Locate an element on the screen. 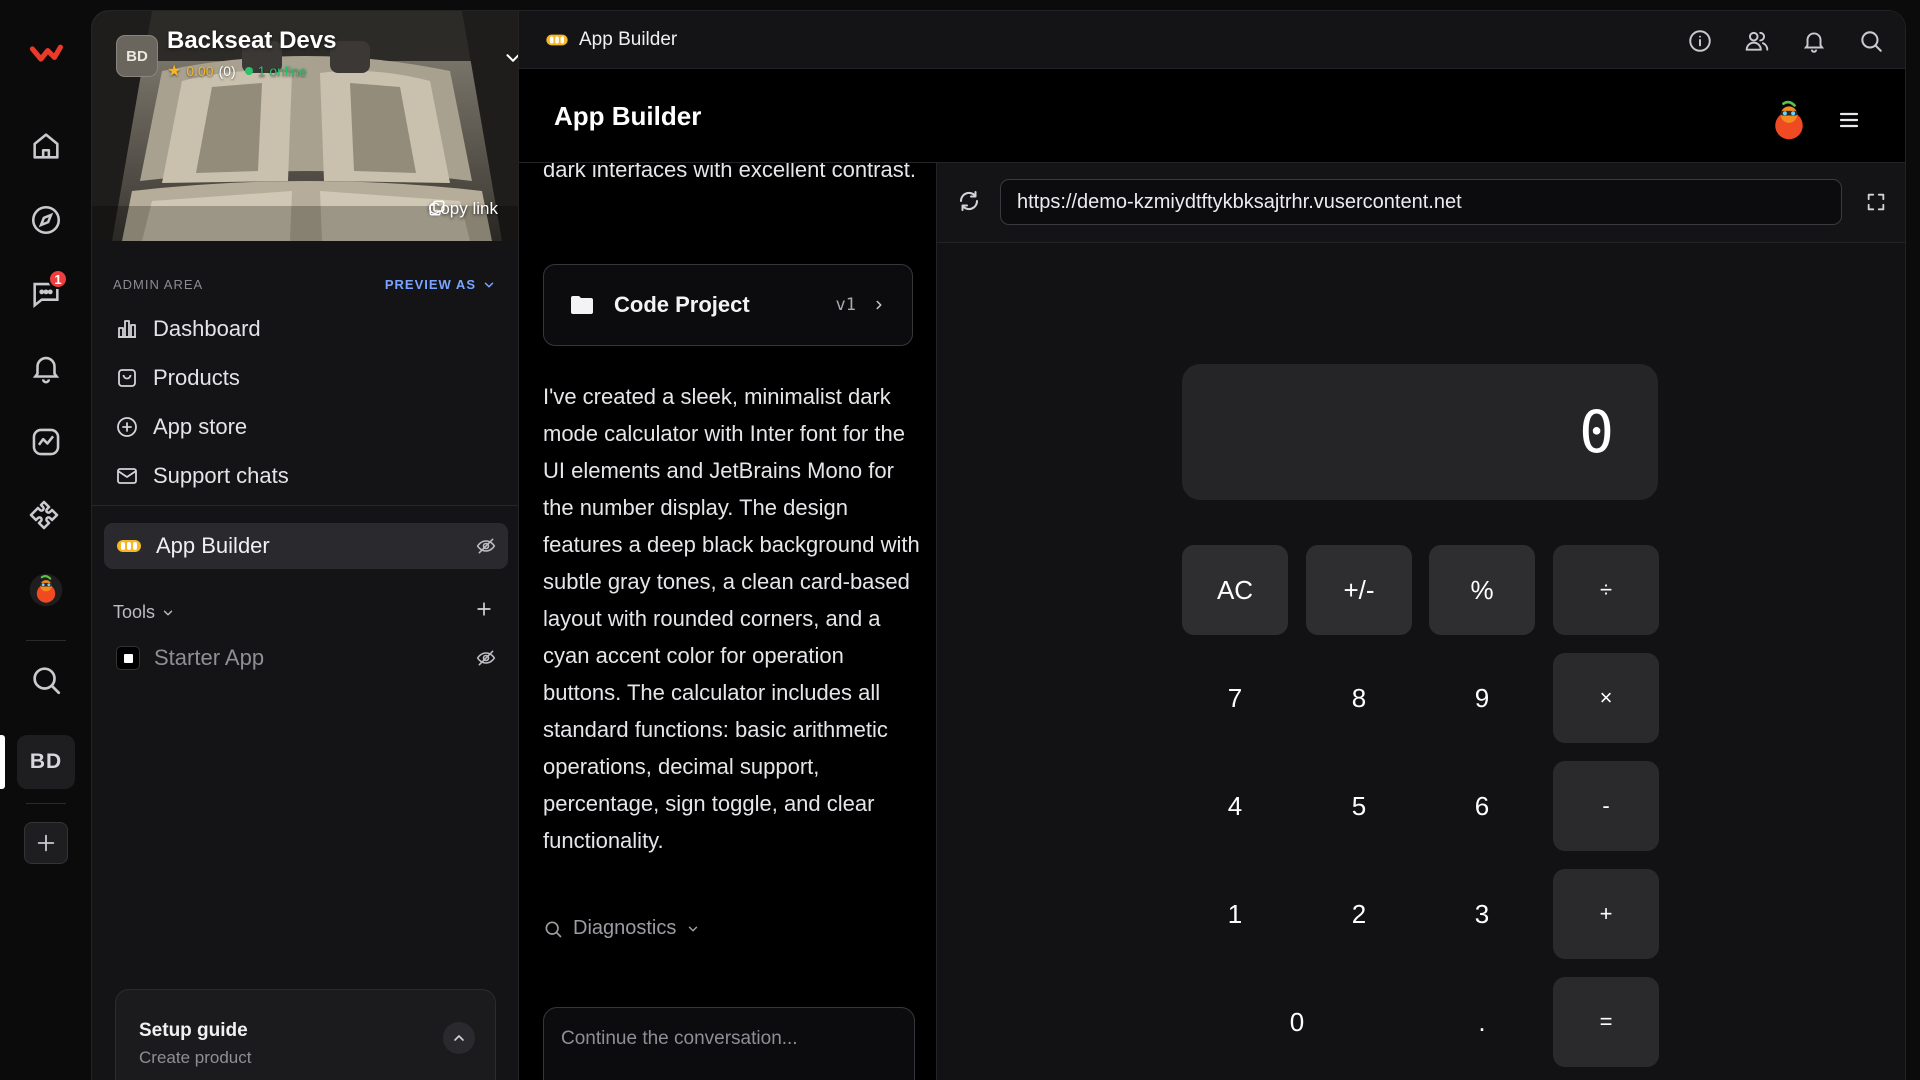 The width and height of the screenshot is (1920, 1080). diagnostics-label: Diagnostics is located at coordinates (625, 928).